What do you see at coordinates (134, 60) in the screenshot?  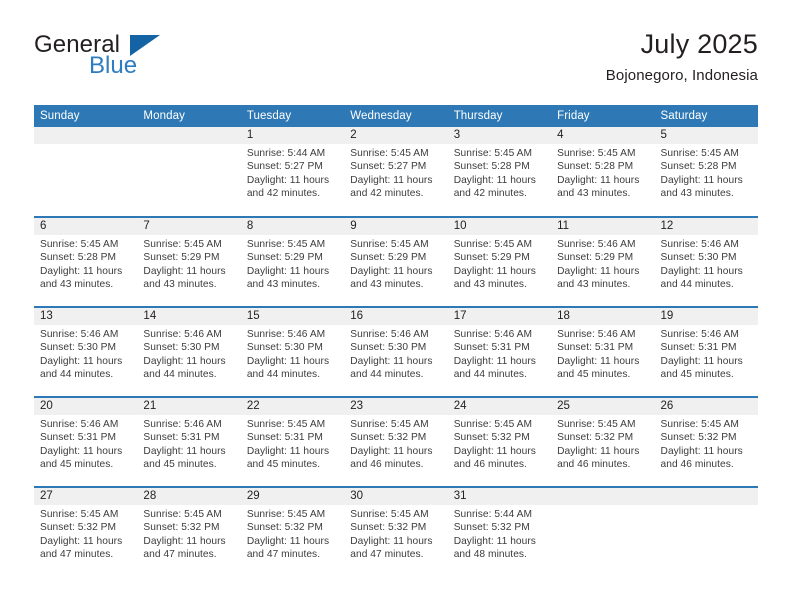 I see `general-blue-logo: General Blue` at bounding box center [134, 60].